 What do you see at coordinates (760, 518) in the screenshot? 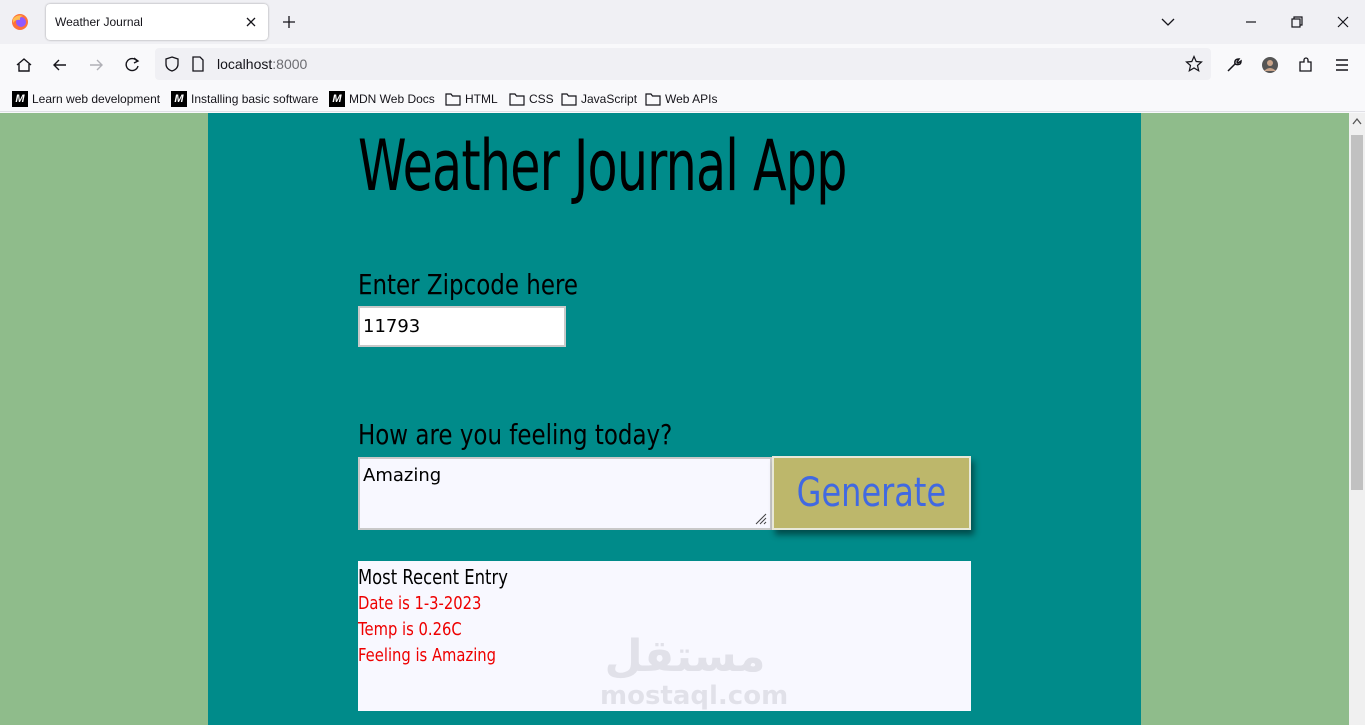
I see `resize-handle-icon` at bounding box center [760, 518].